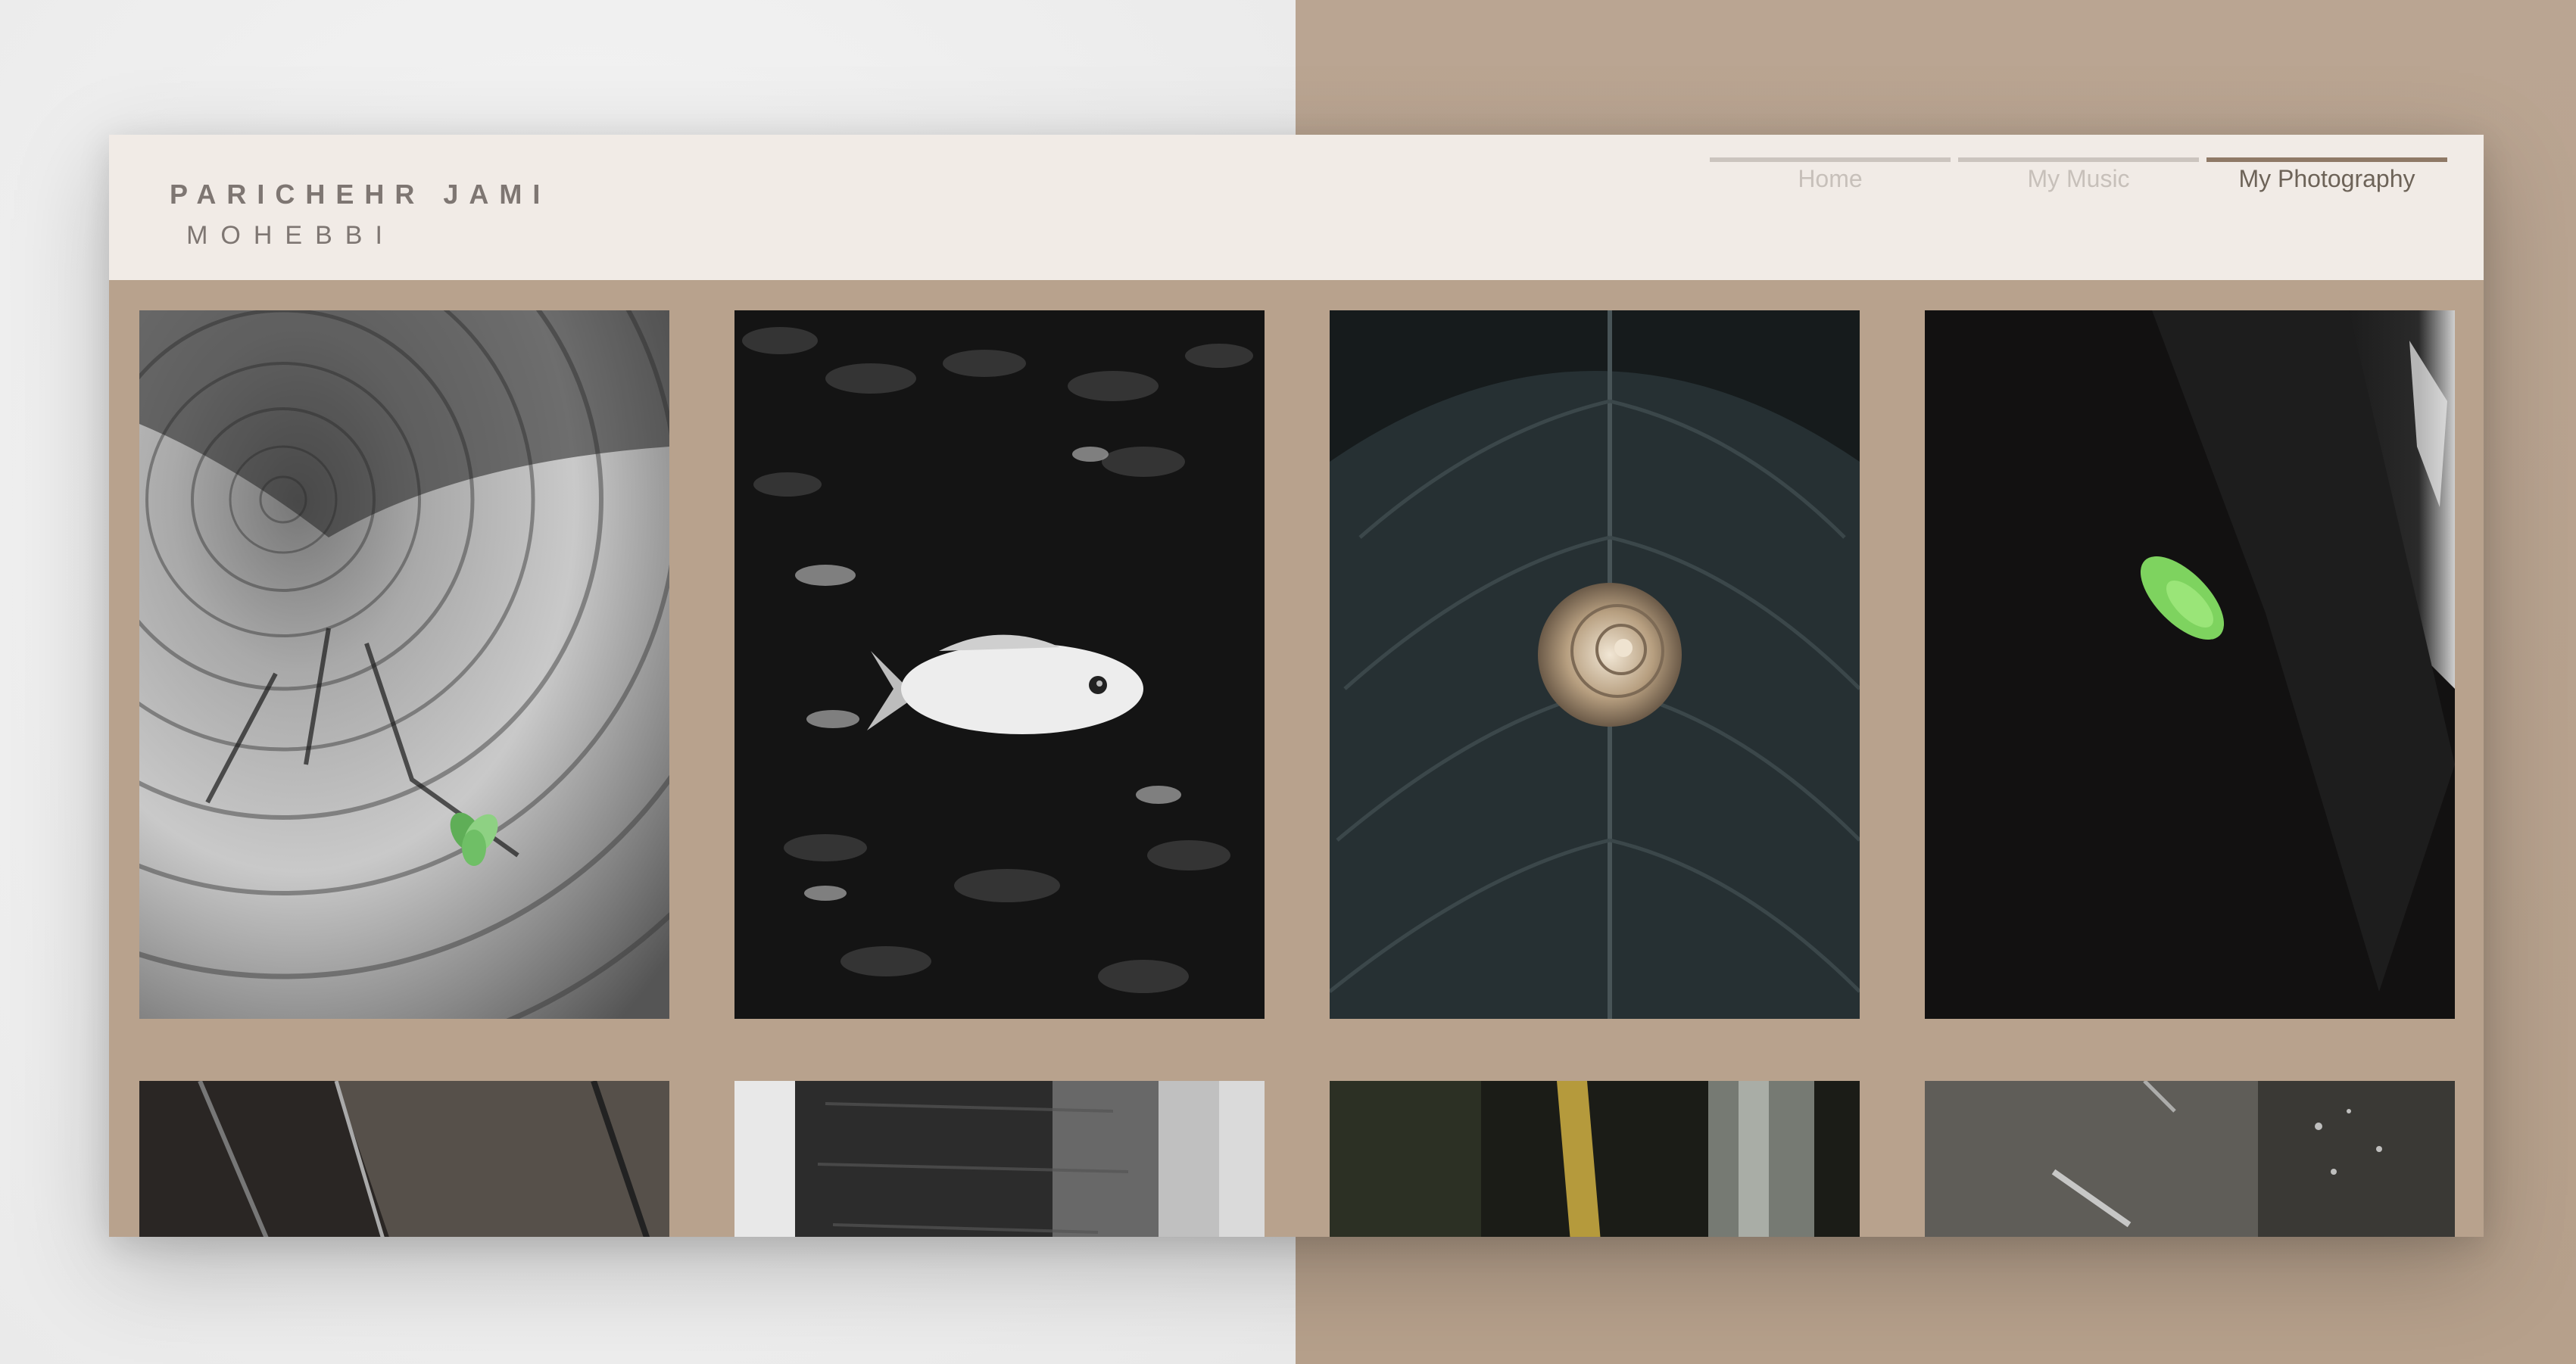 This screenshot has width=2576, height=1364. What do you see at coordinates (404, 1159) in the screenshot?
I see `photo-dark-stems` at bounding box center [404, 1159].